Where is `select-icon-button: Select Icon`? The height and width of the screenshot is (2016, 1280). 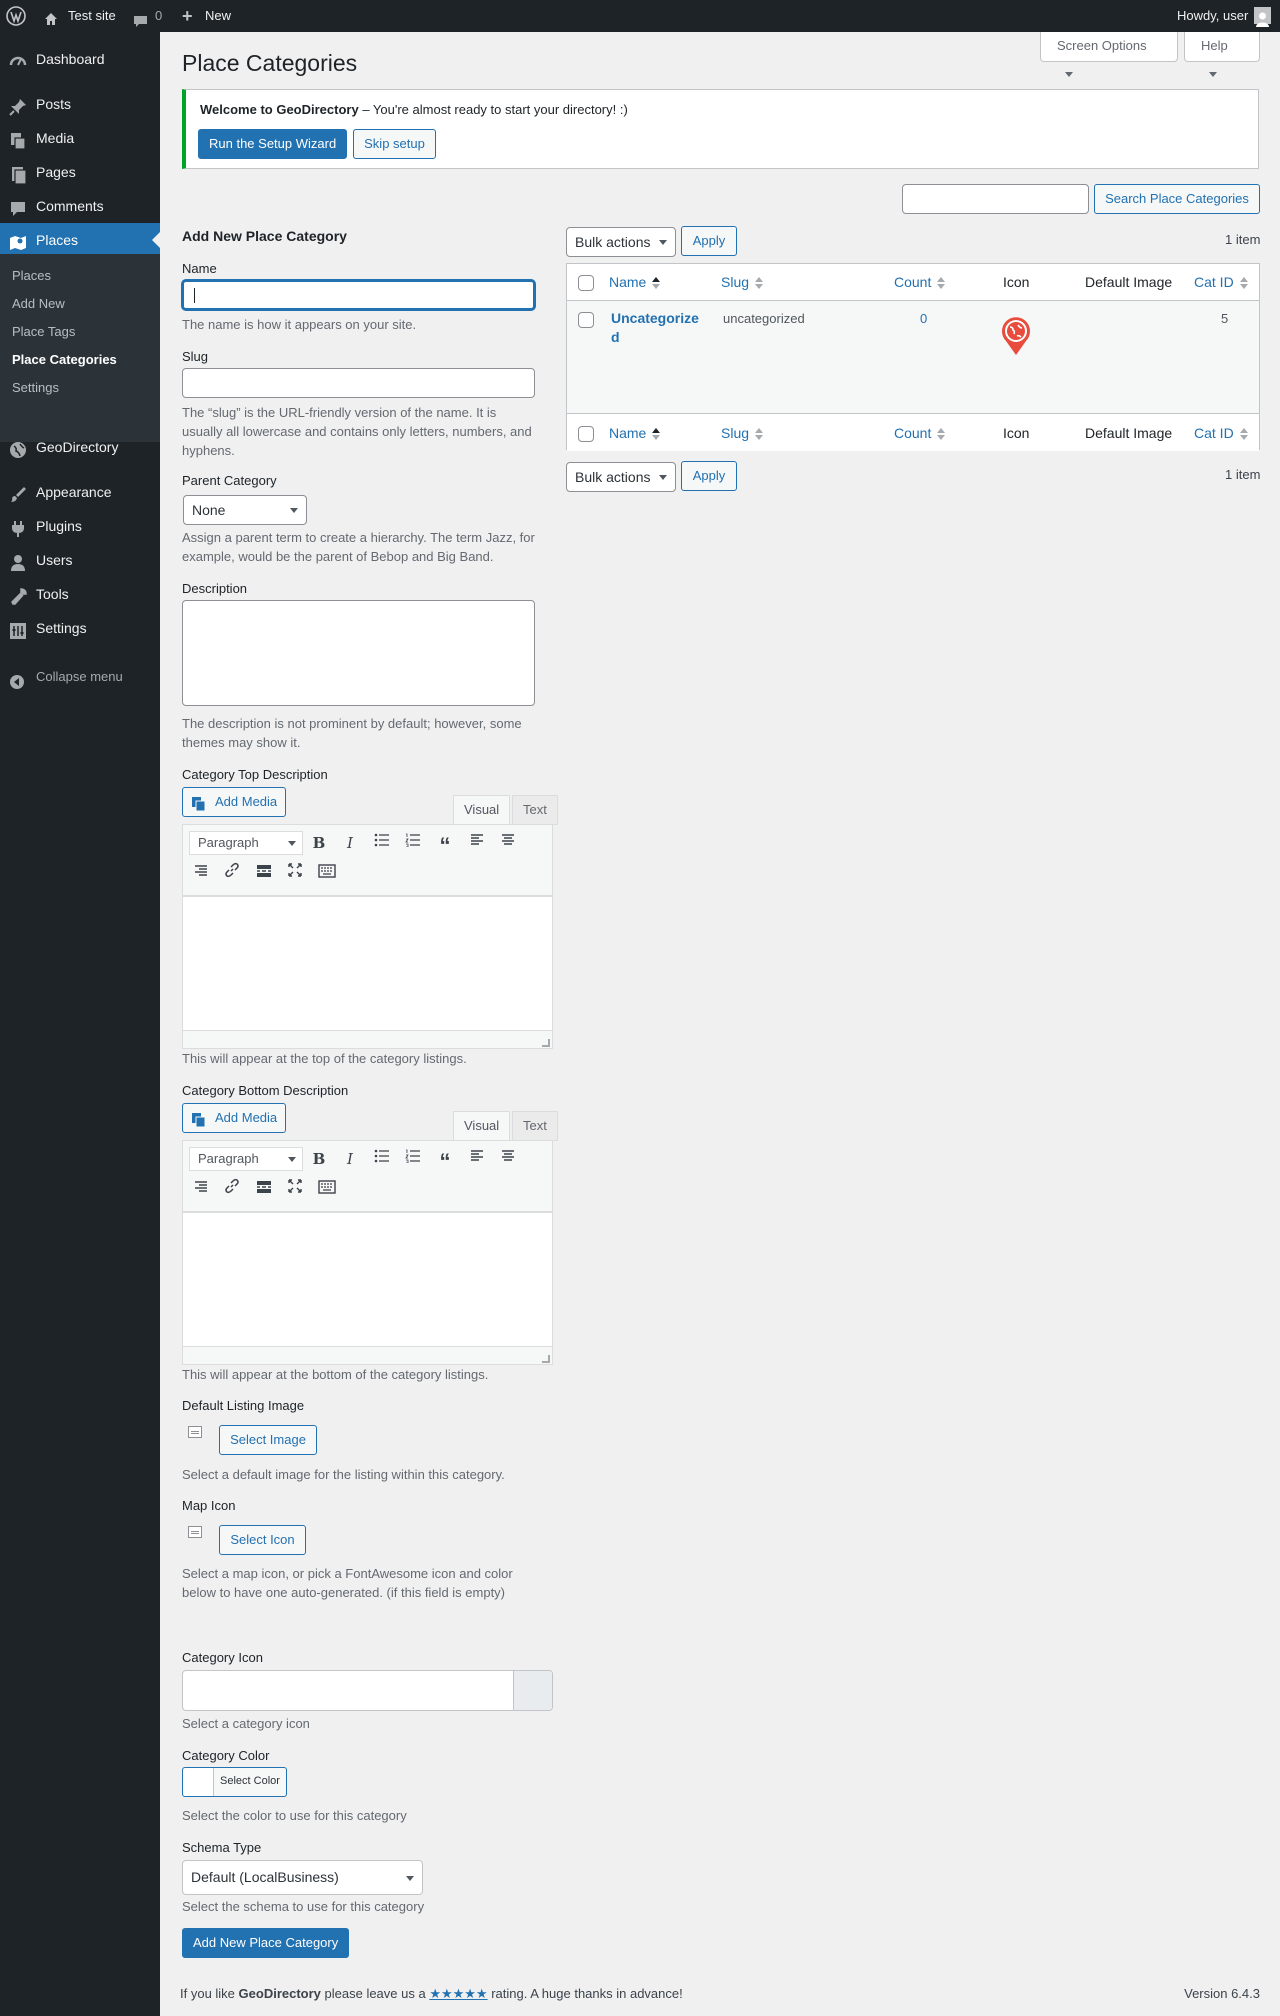 select-icon-button: Select Icon is located at coordinates (262, 1540).